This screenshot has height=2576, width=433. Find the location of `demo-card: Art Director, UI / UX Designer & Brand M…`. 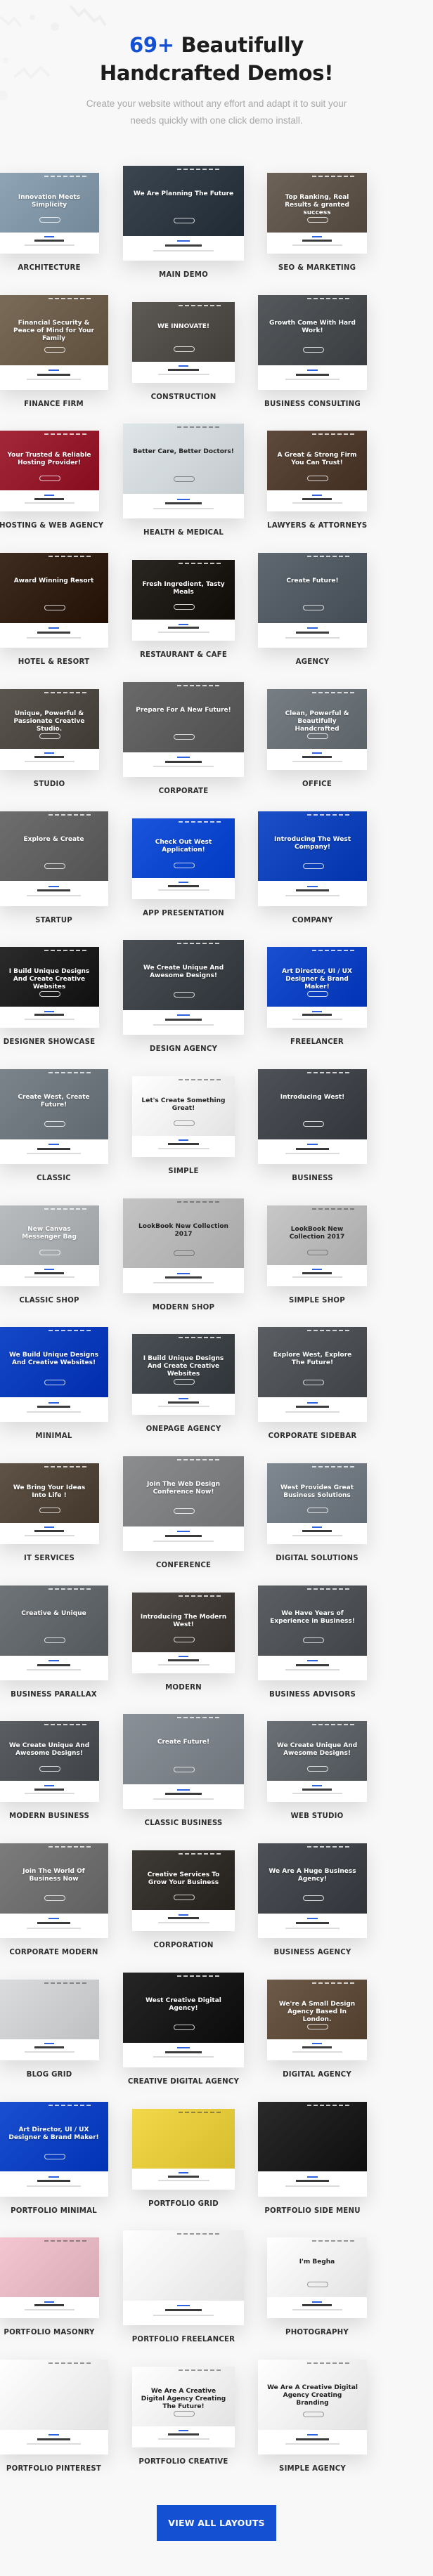

demo-card: Art Director, UI / UX Designer & Brand M… is located at coordinates (317, 1002).